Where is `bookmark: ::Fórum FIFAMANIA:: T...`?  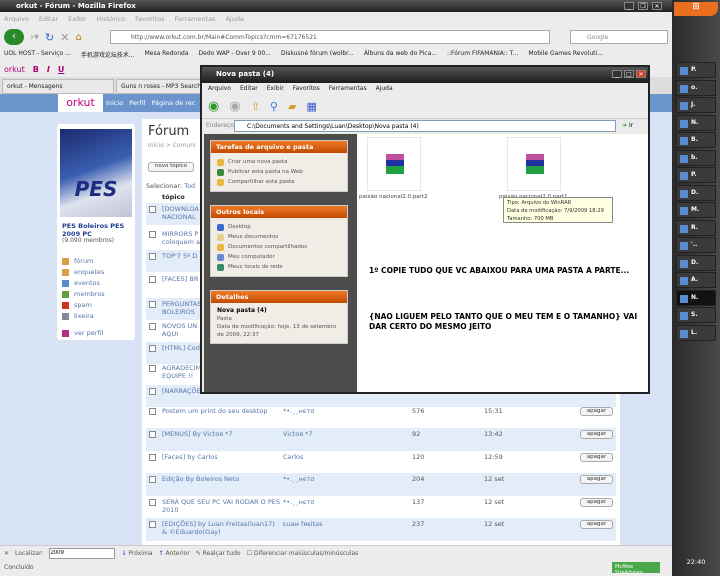
bookmark: ::Fórum FIFAMANIA:: T... is located at coordinates (482, 54).